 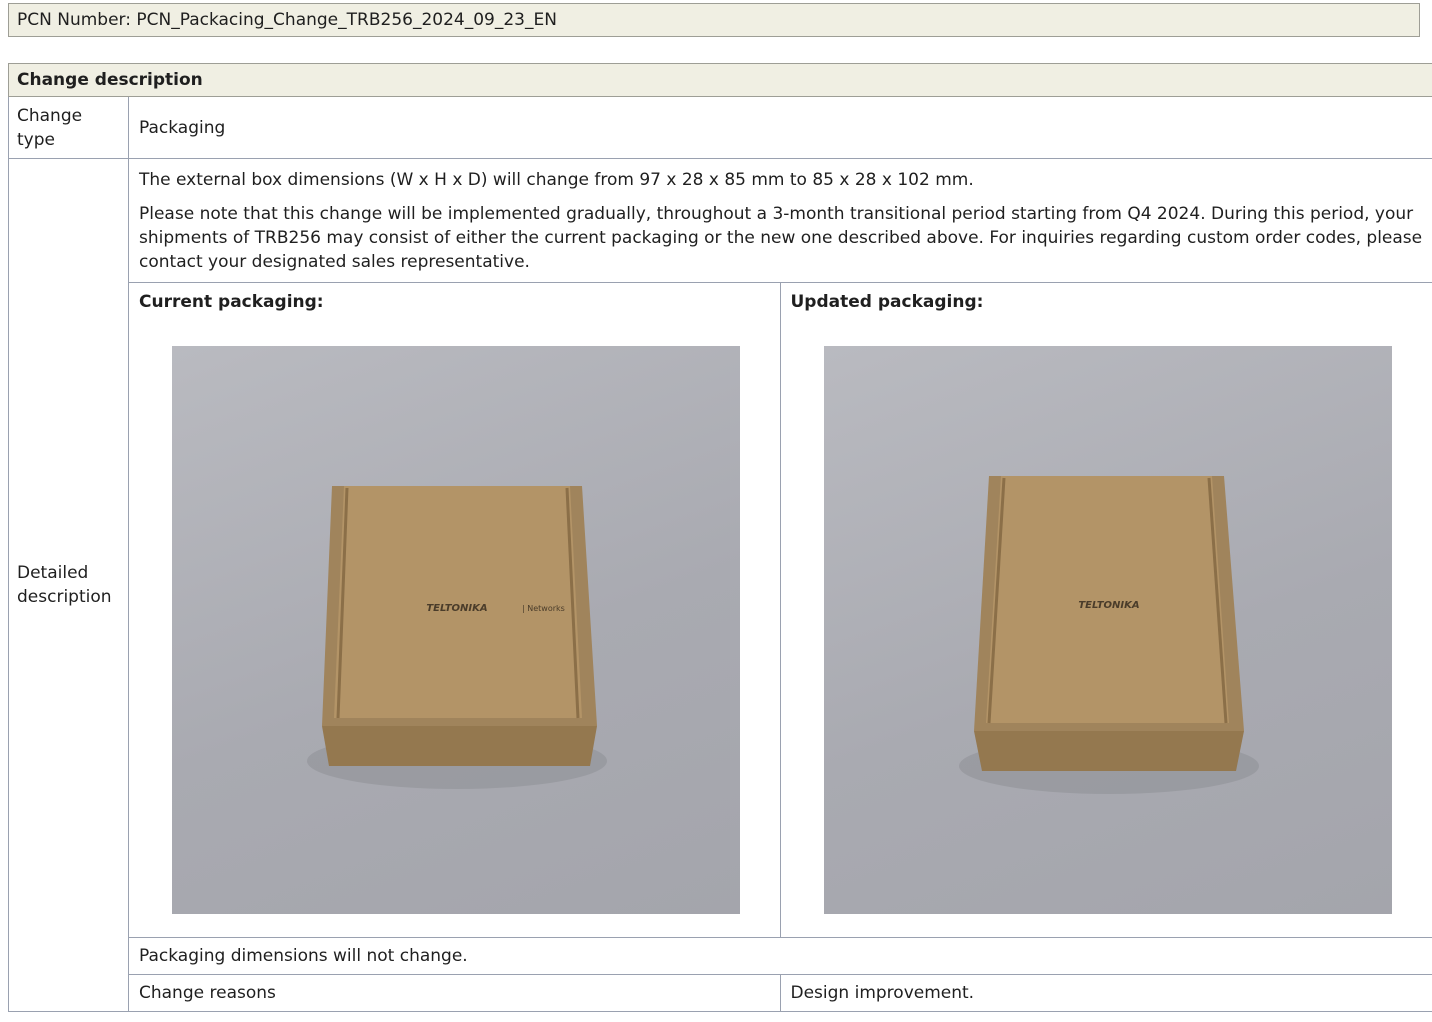 What do you see at coordinates (68, 127) in the screenshot?
I see `change-type-label: Change type` at bounding box center [68, 127].